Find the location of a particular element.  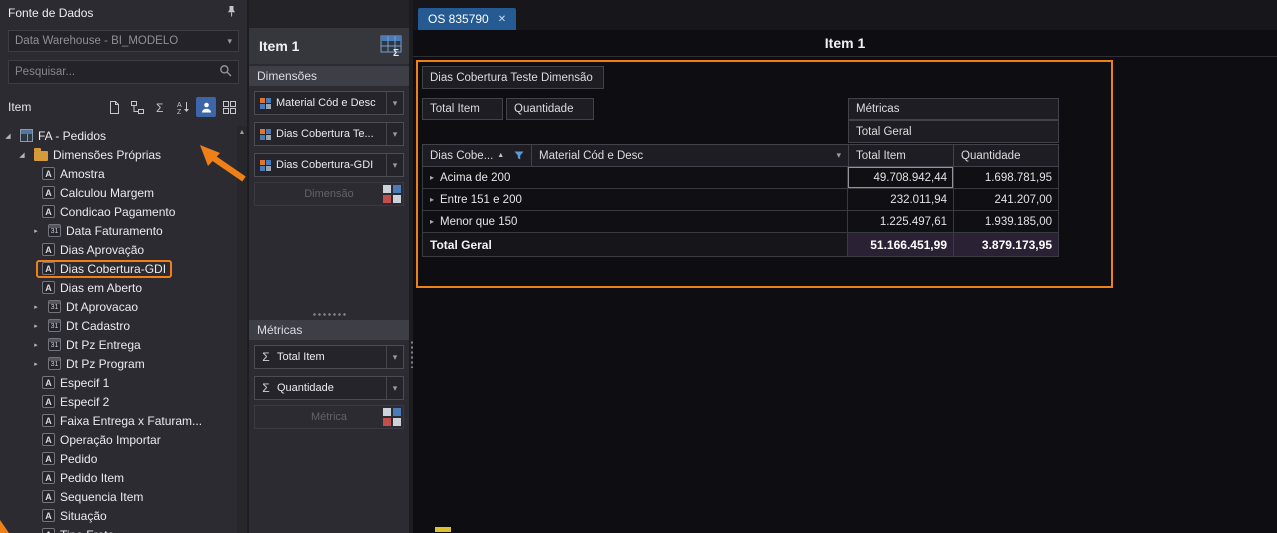

document-tabbar: OS 835790 ✕ is located at coordinates (845, 15).